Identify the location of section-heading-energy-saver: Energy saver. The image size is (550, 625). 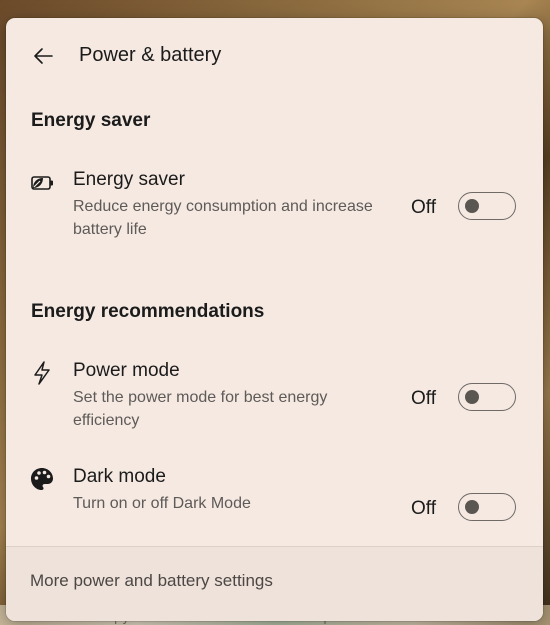
(91, 120).